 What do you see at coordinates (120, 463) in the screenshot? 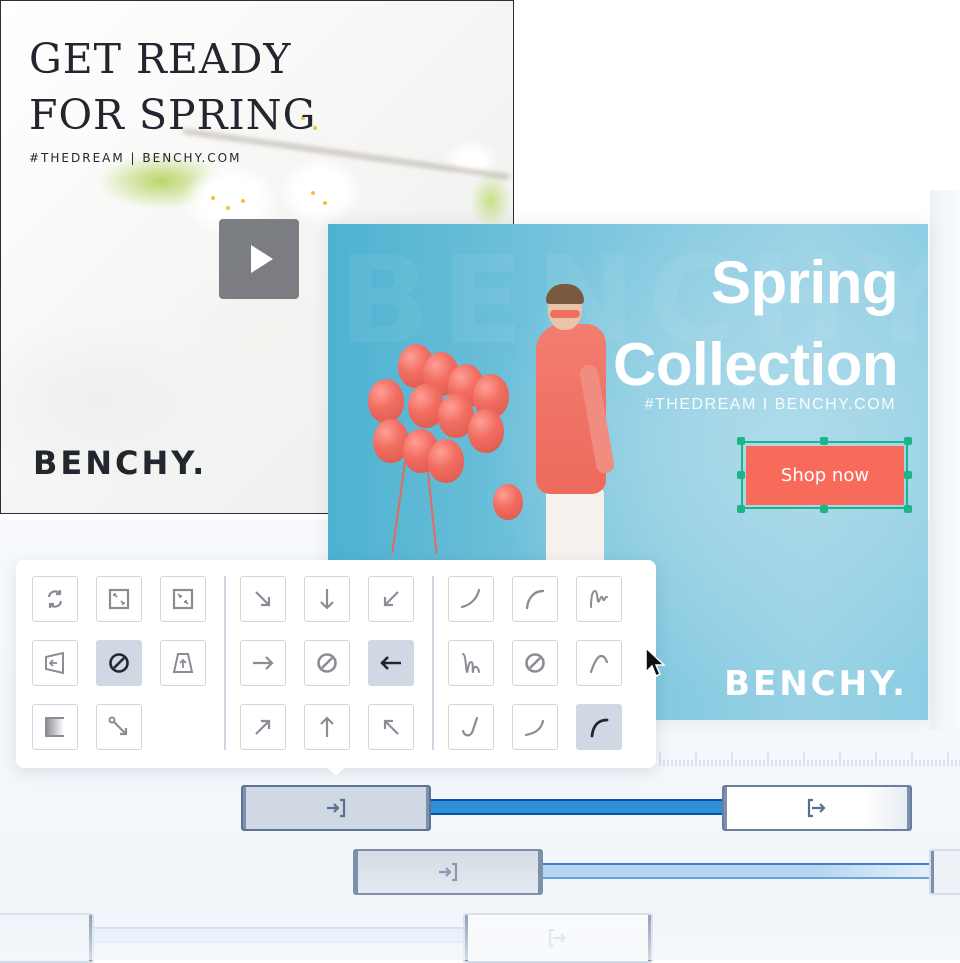
I see `square-ad-logo: BENCHY.` at bounding box center [120, 463].